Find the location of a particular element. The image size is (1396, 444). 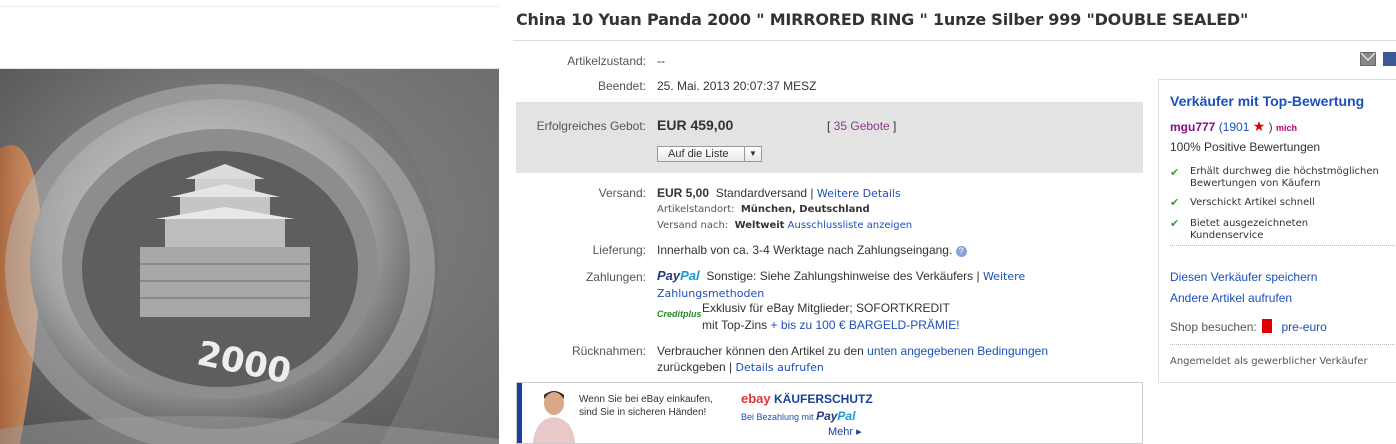

ships-to-value: Weltweit is located at coordinates (759, 225).